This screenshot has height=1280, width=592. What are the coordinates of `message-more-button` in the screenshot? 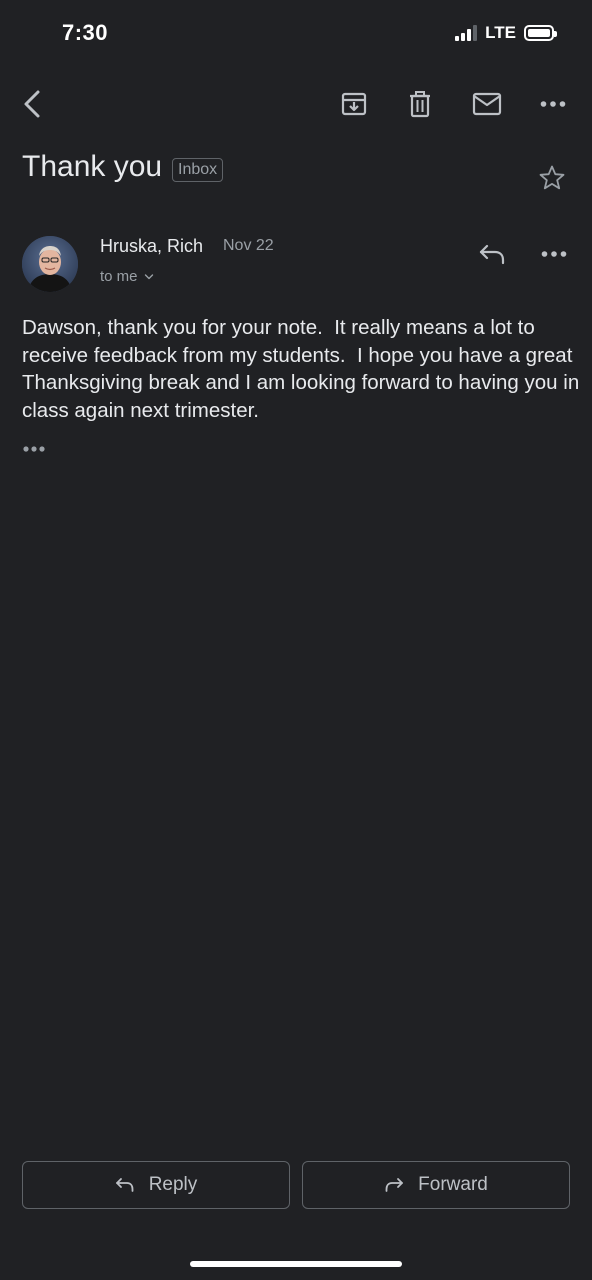 It's located at (554, 254).